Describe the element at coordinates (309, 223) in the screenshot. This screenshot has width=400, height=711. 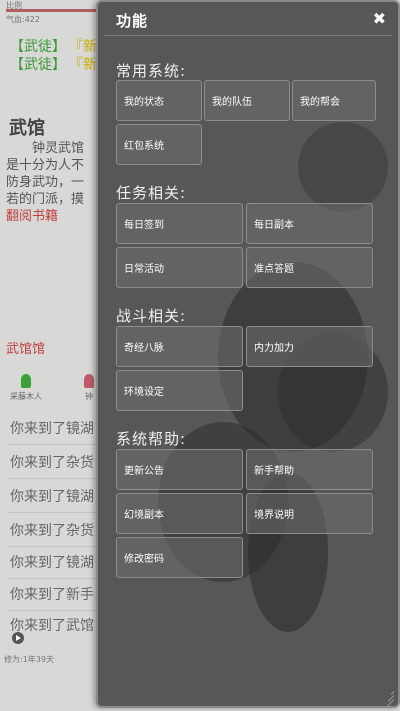
I see `daily-dungeon-button: 每日副本` at that location.